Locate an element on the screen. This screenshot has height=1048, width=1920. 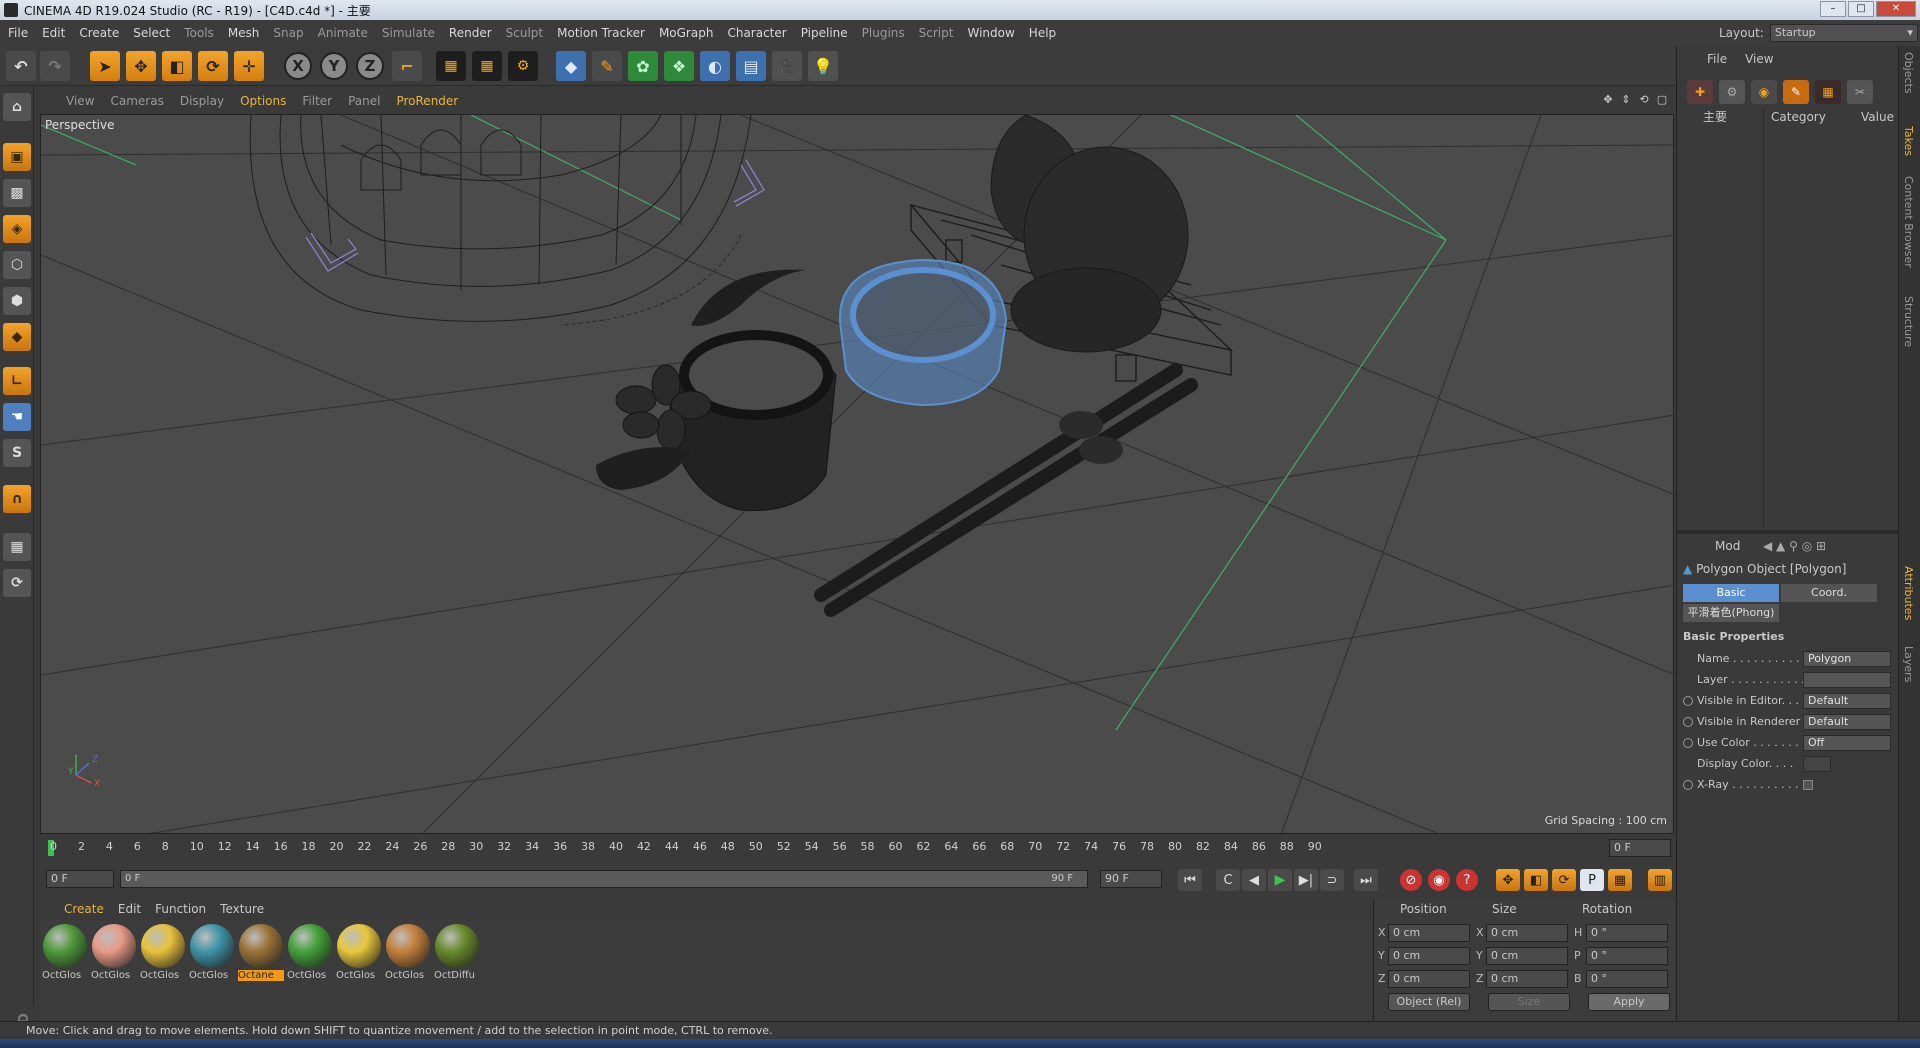
viewport-menu-view: View is located at coordinates (80, 101).